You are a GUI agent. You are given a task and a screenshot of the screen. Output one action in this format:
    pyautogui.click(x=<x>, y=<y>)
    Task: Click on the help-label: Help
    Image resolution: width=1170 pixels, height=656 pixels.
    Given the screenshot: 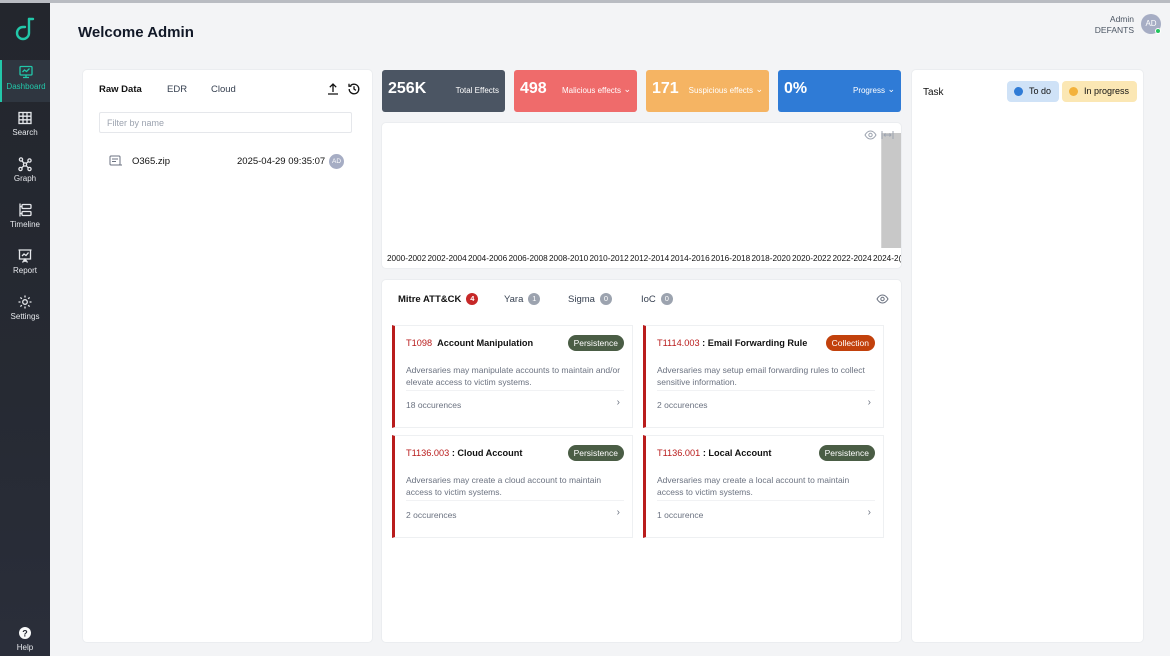 What is the action you would take?
    pyautogui.click(x=25, y=647)
    